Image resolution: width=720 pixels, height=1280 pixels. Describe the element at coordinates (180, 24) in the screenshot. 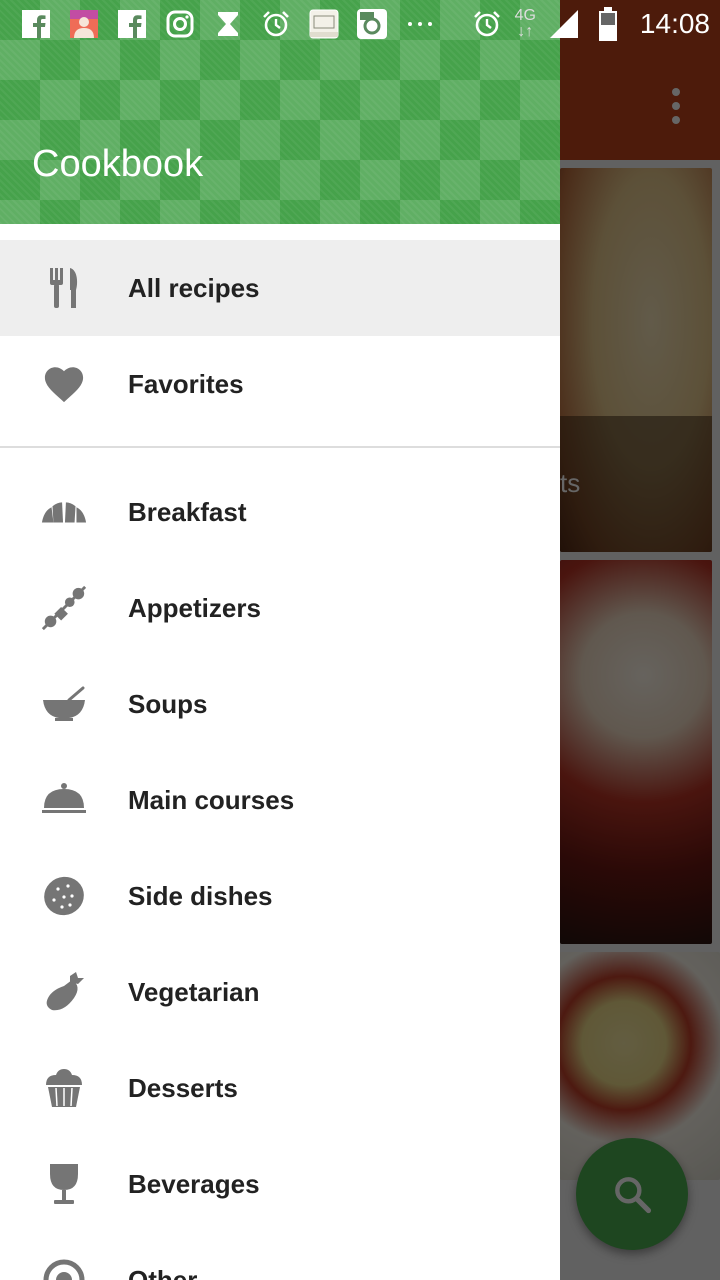

I see `instagram-icon` at that location.